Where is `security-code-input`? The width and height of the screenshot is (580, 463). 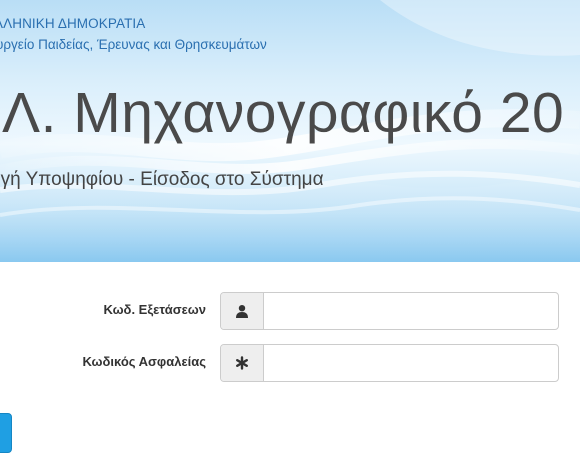
security-code-input is located at coordinates (409, 362).